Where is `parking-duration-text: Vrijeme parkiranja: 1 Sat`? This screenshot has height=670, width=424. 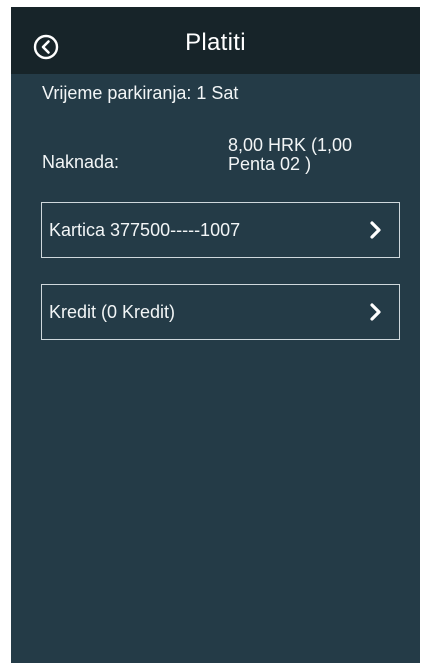
parking-duration-text: Vrijeme parkiranja: 1 Sat is located at coordinates (140, 93).